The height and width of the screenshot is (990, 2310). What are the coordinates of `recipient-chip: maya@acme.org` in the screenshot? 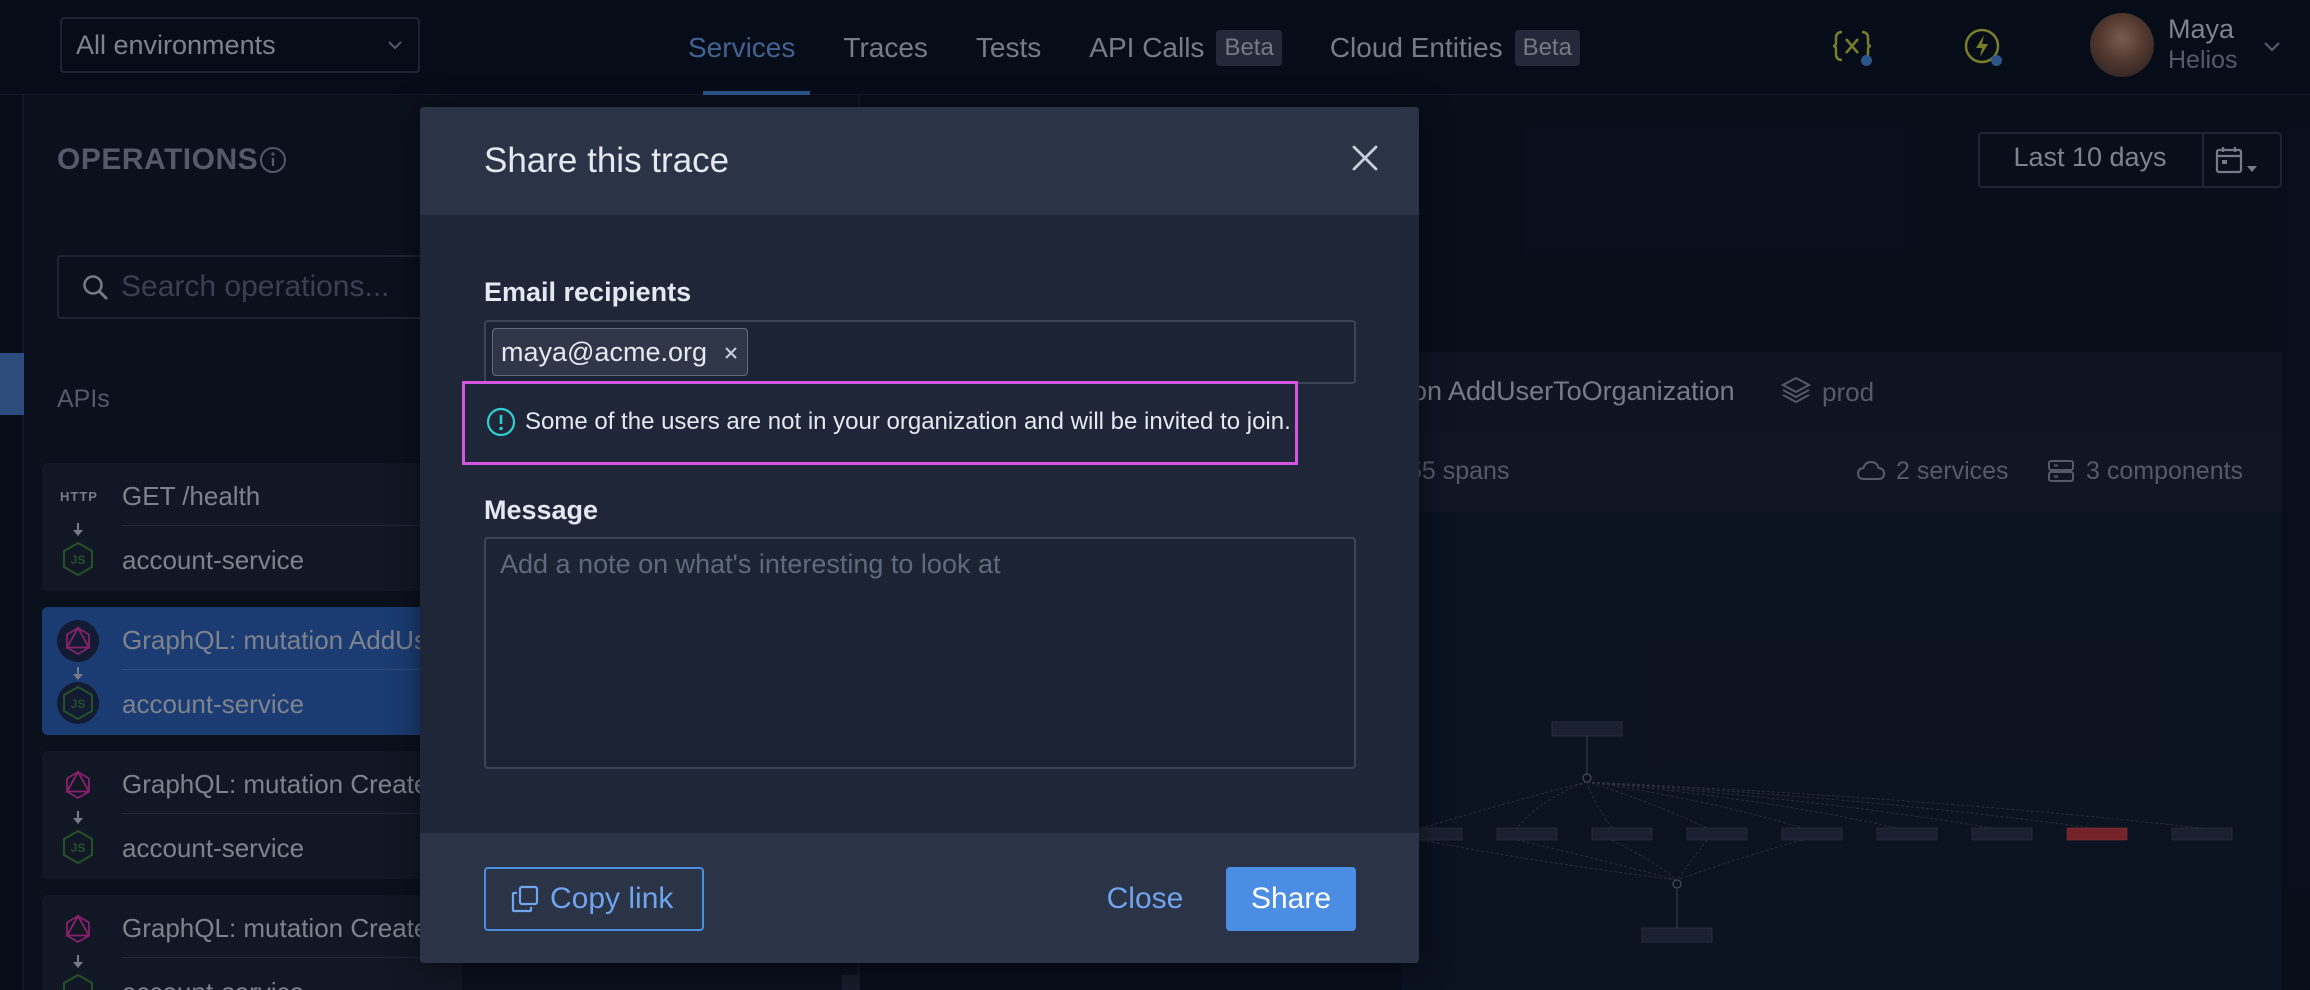 It's located at (620, 352).